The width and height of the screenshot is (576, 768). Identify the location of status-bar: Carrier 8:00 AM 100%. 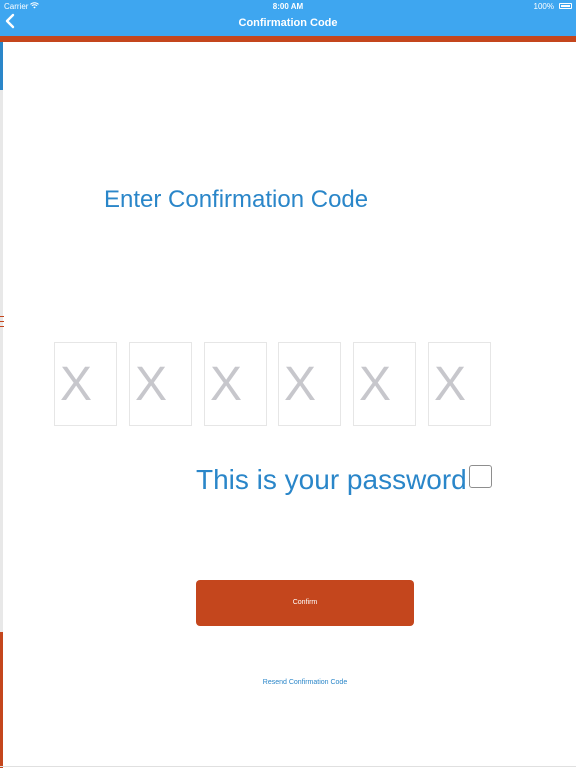
(288, 6).